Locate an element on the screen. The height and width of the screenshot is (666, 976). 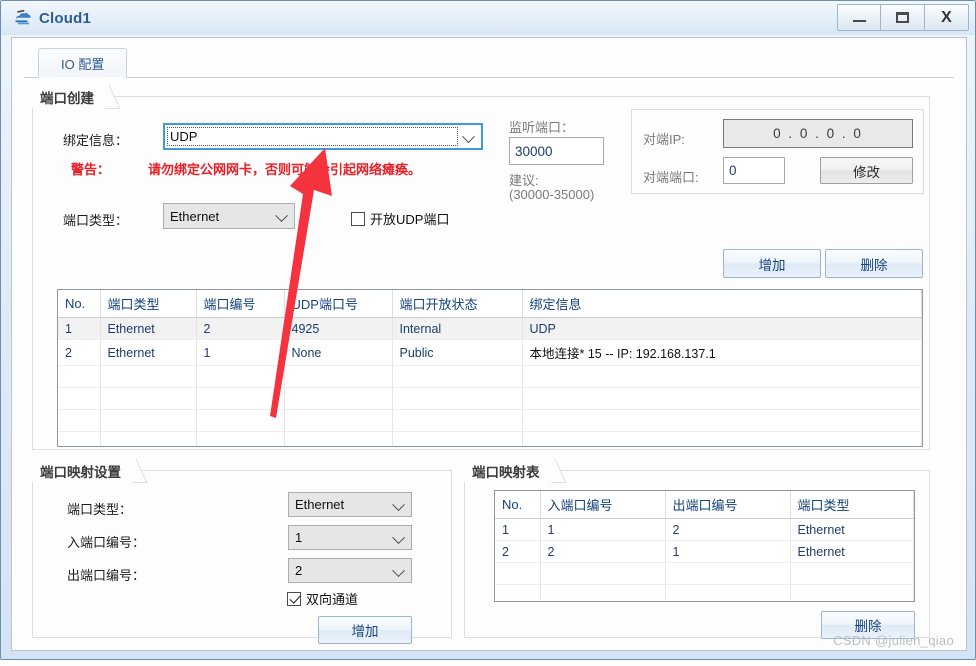
label-suggest-range: (30000-35000) is located at coordinates (552, 194).